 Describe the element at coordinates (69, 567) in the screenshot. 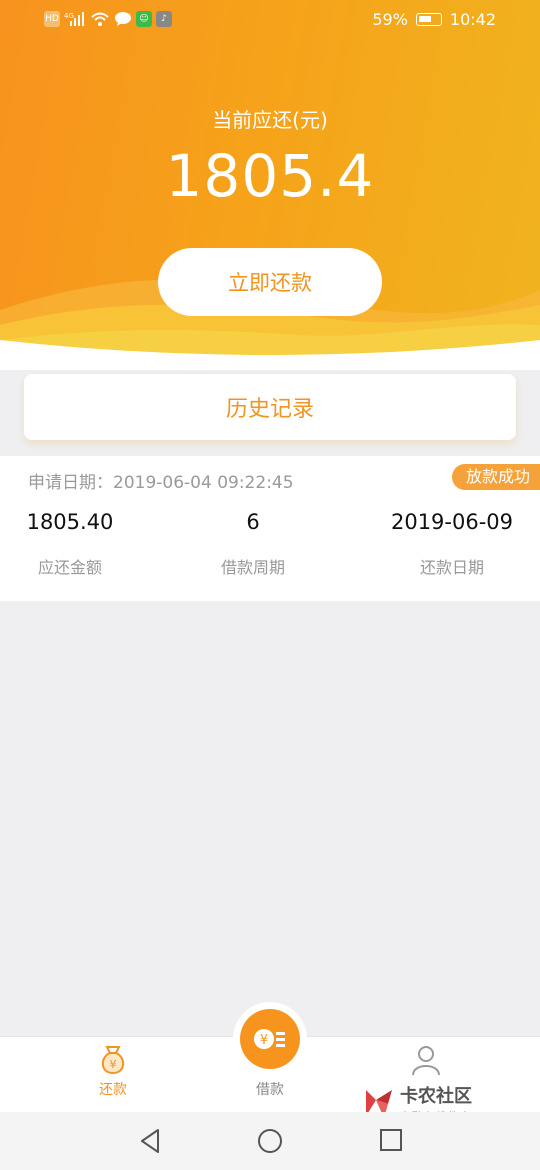

I see `amount-due-label: 应还金额` at that location.